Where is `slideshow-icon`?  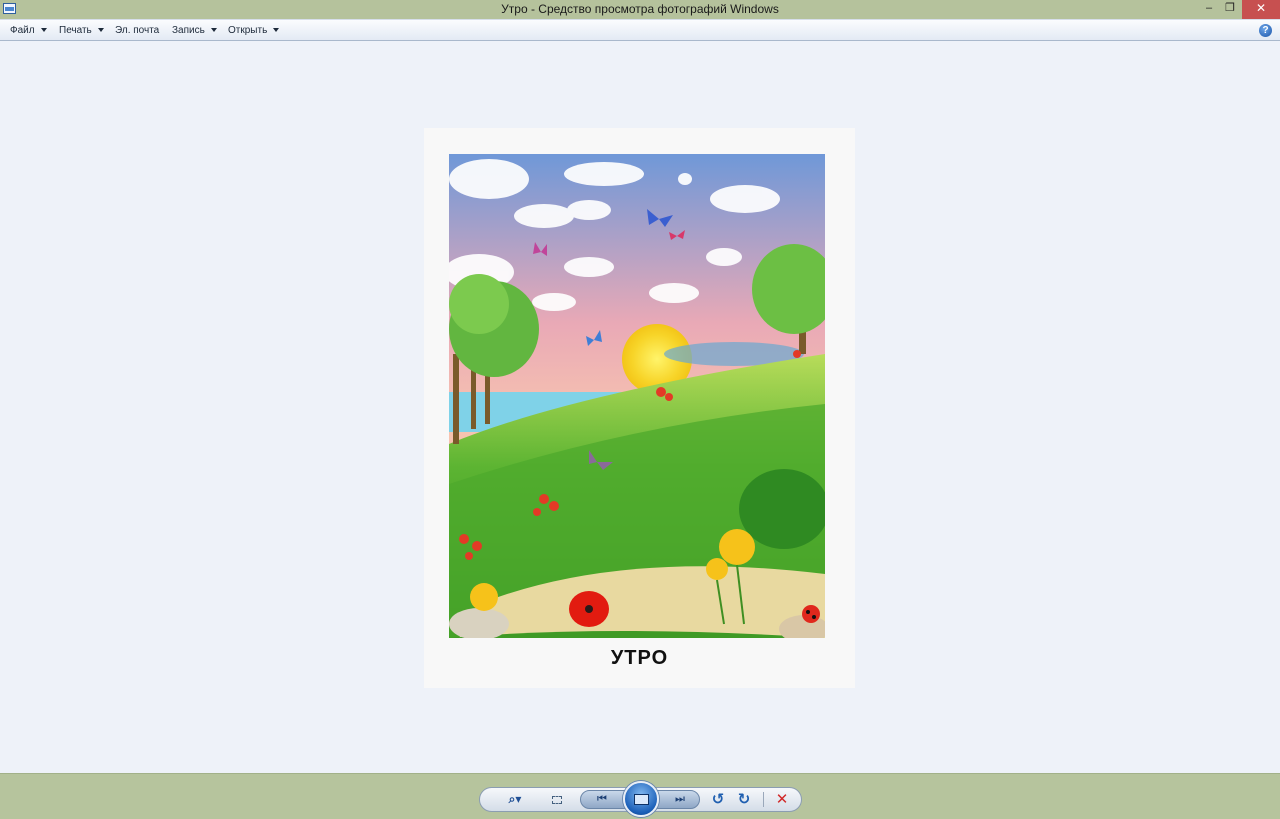 slideshow-icon is located at coordinates (641, 799).